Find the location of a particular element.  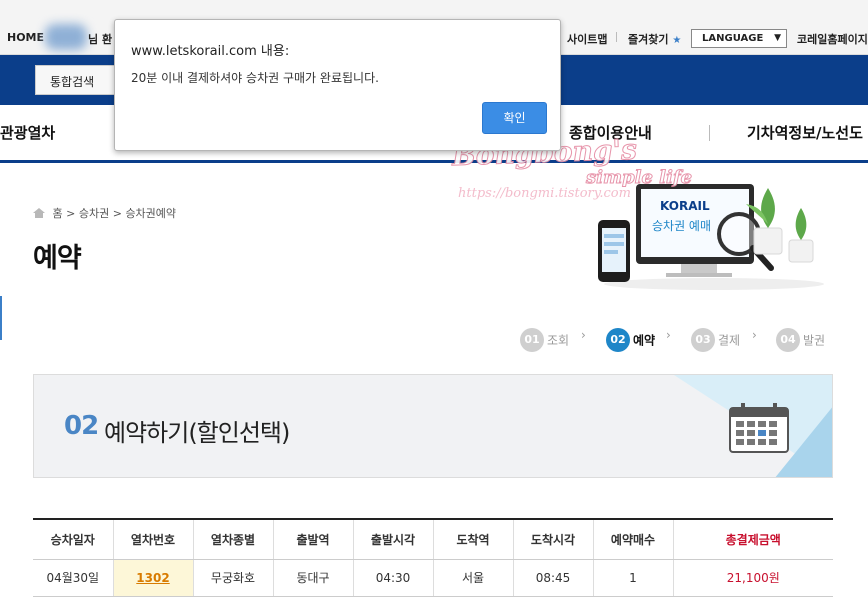

sitemap-link: 사이트맵 is located at coordinates (587, 39).